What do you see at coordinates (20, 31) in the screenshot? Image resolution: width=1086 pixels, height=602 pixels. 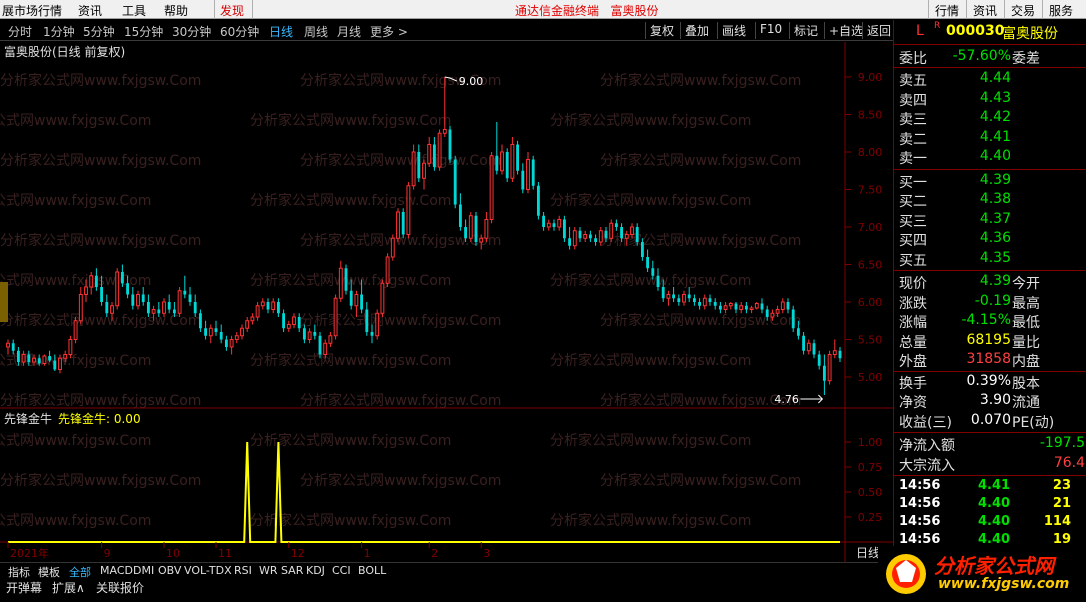 I see `period-tick: 分时` at bounding box center [20, 31].